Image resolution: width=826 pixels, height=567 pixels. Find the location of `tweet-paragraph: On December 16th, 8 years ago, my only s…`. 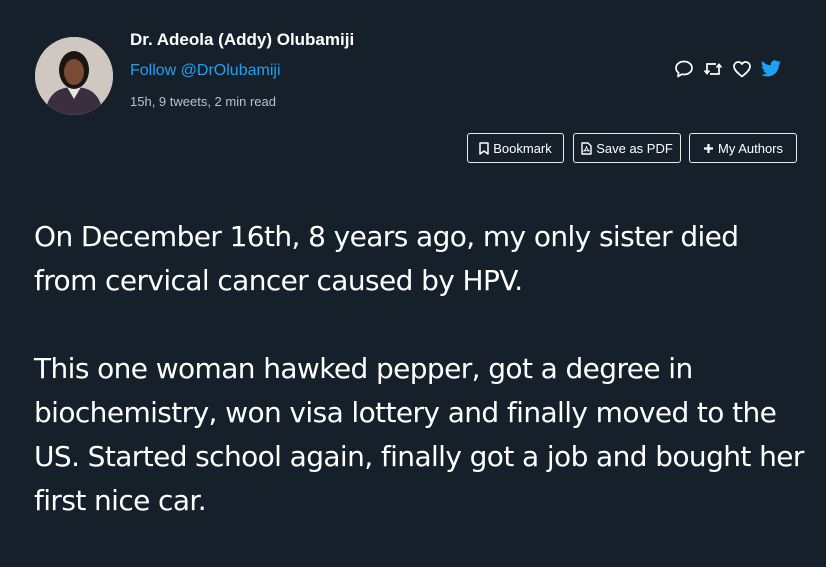

tweet-paragraph: On December 16th, 8 years ago, my only s… is located at coordinates (386, 258).